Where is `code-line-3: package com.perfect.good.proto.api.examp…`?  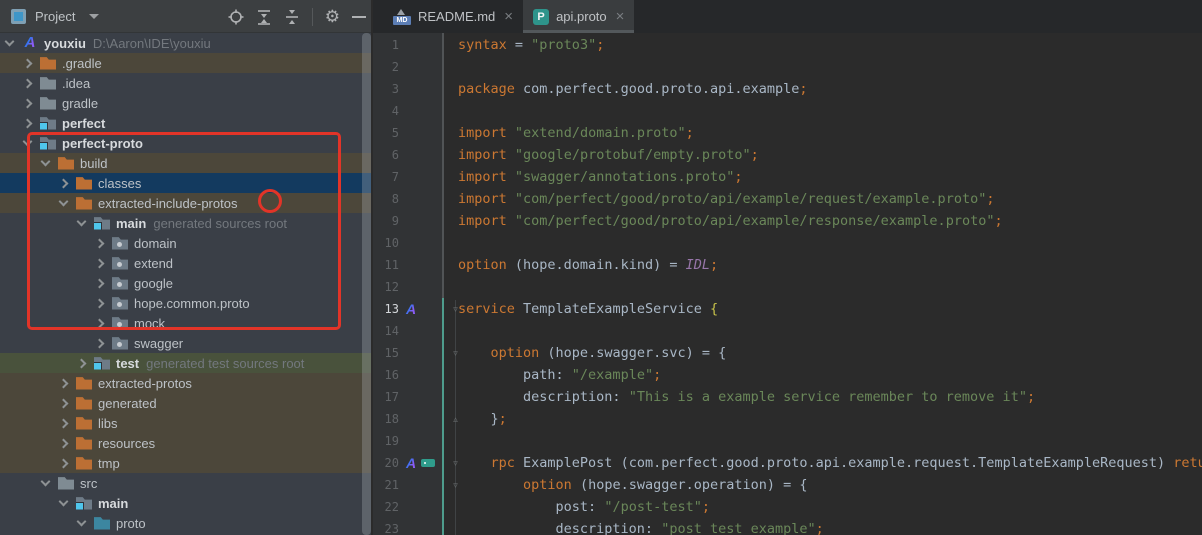
code-line-3: package com.perfect.good.proto.api.examp… is located at coordinates (633, 89).